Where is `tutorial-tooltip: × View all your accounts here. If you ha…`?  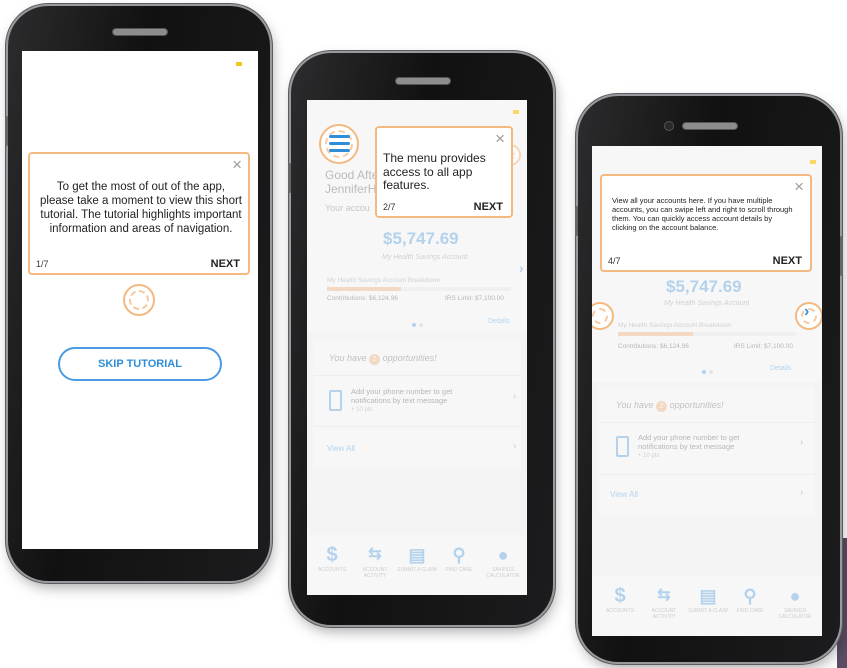 tutorial-tooltip: × View all your accounts here. If you ha… is located at coordinates (706, 223).